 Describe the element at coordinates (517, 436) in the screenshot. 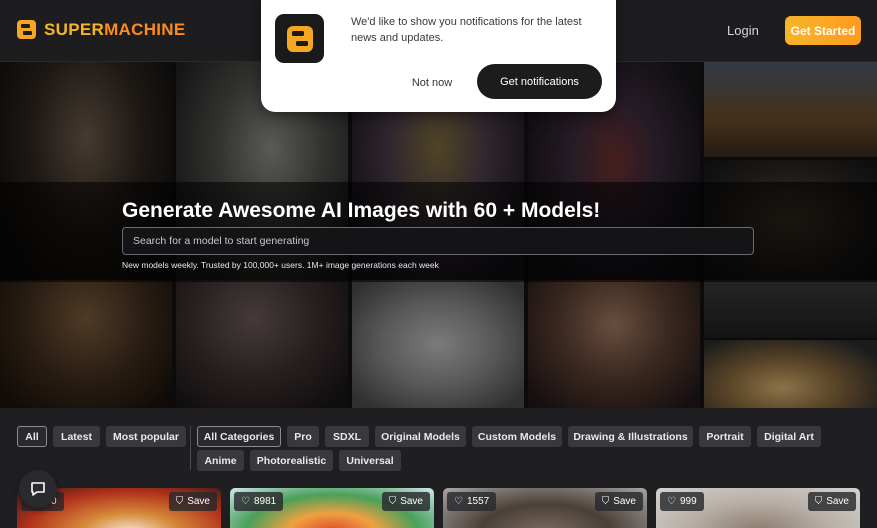

I see `category-custom-models: Custom Models` at that location.